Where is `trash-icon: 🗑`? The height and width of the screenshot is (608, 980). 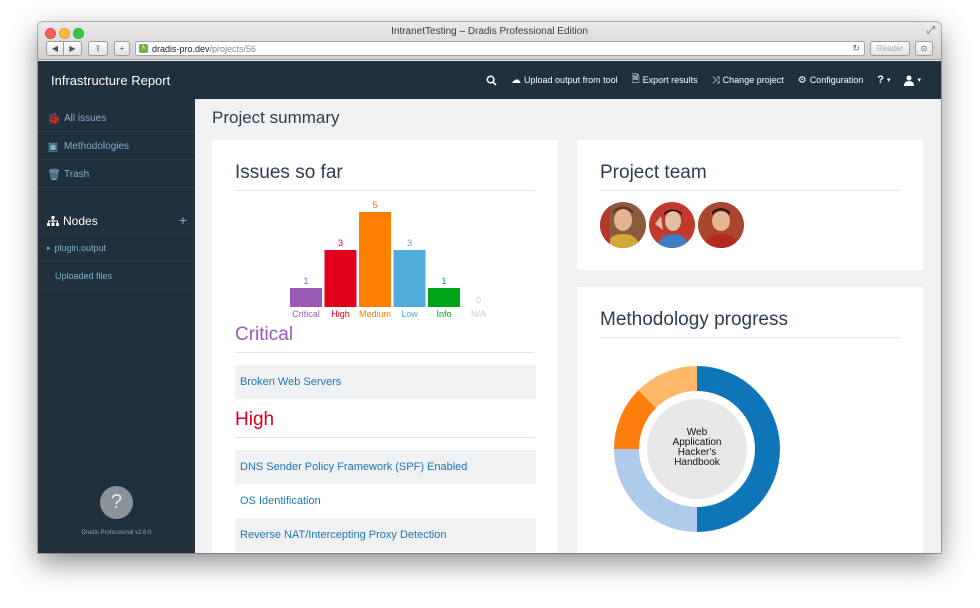
trash-icon: 🗑 is located at coordinates (54, 174).